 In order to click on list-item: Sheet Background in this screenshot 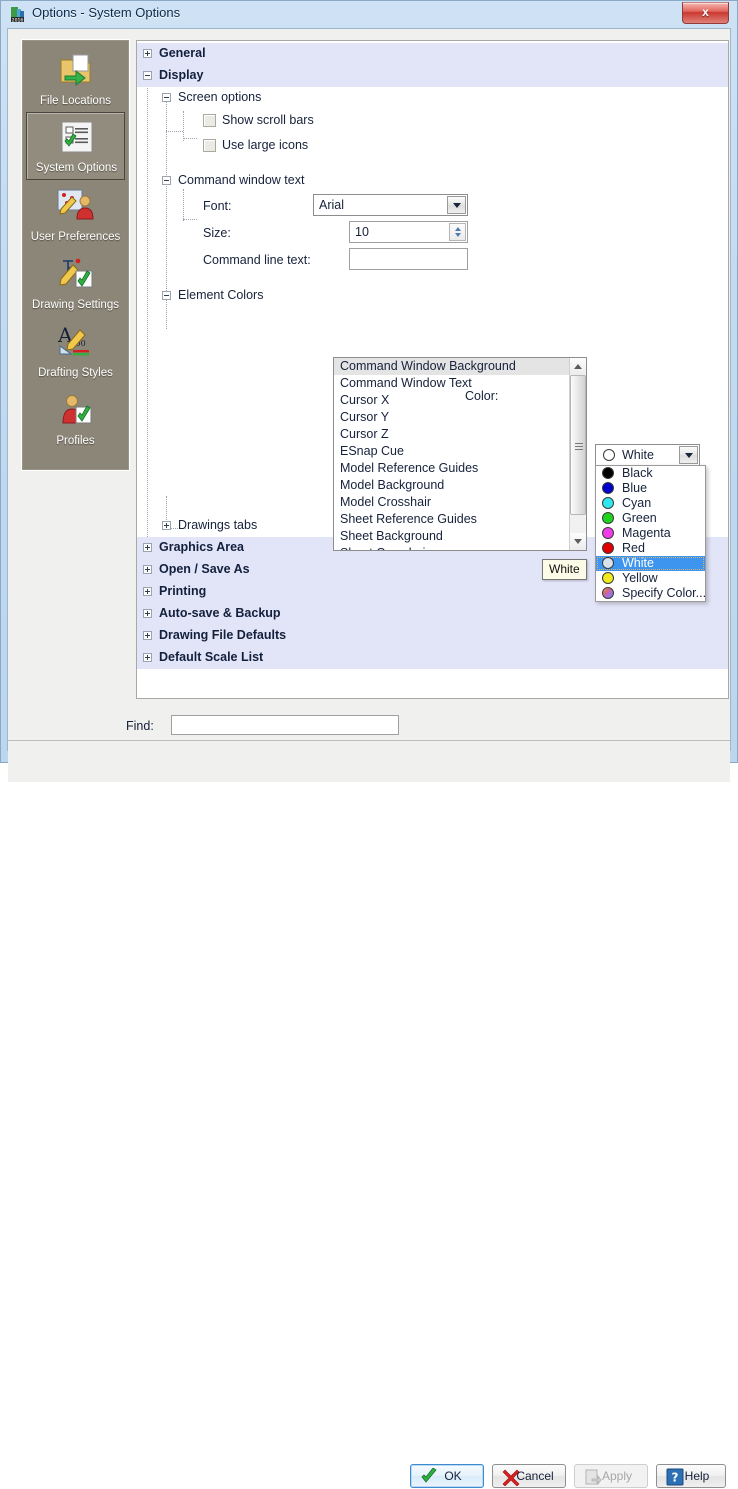, I will do `click(452, 536)`.